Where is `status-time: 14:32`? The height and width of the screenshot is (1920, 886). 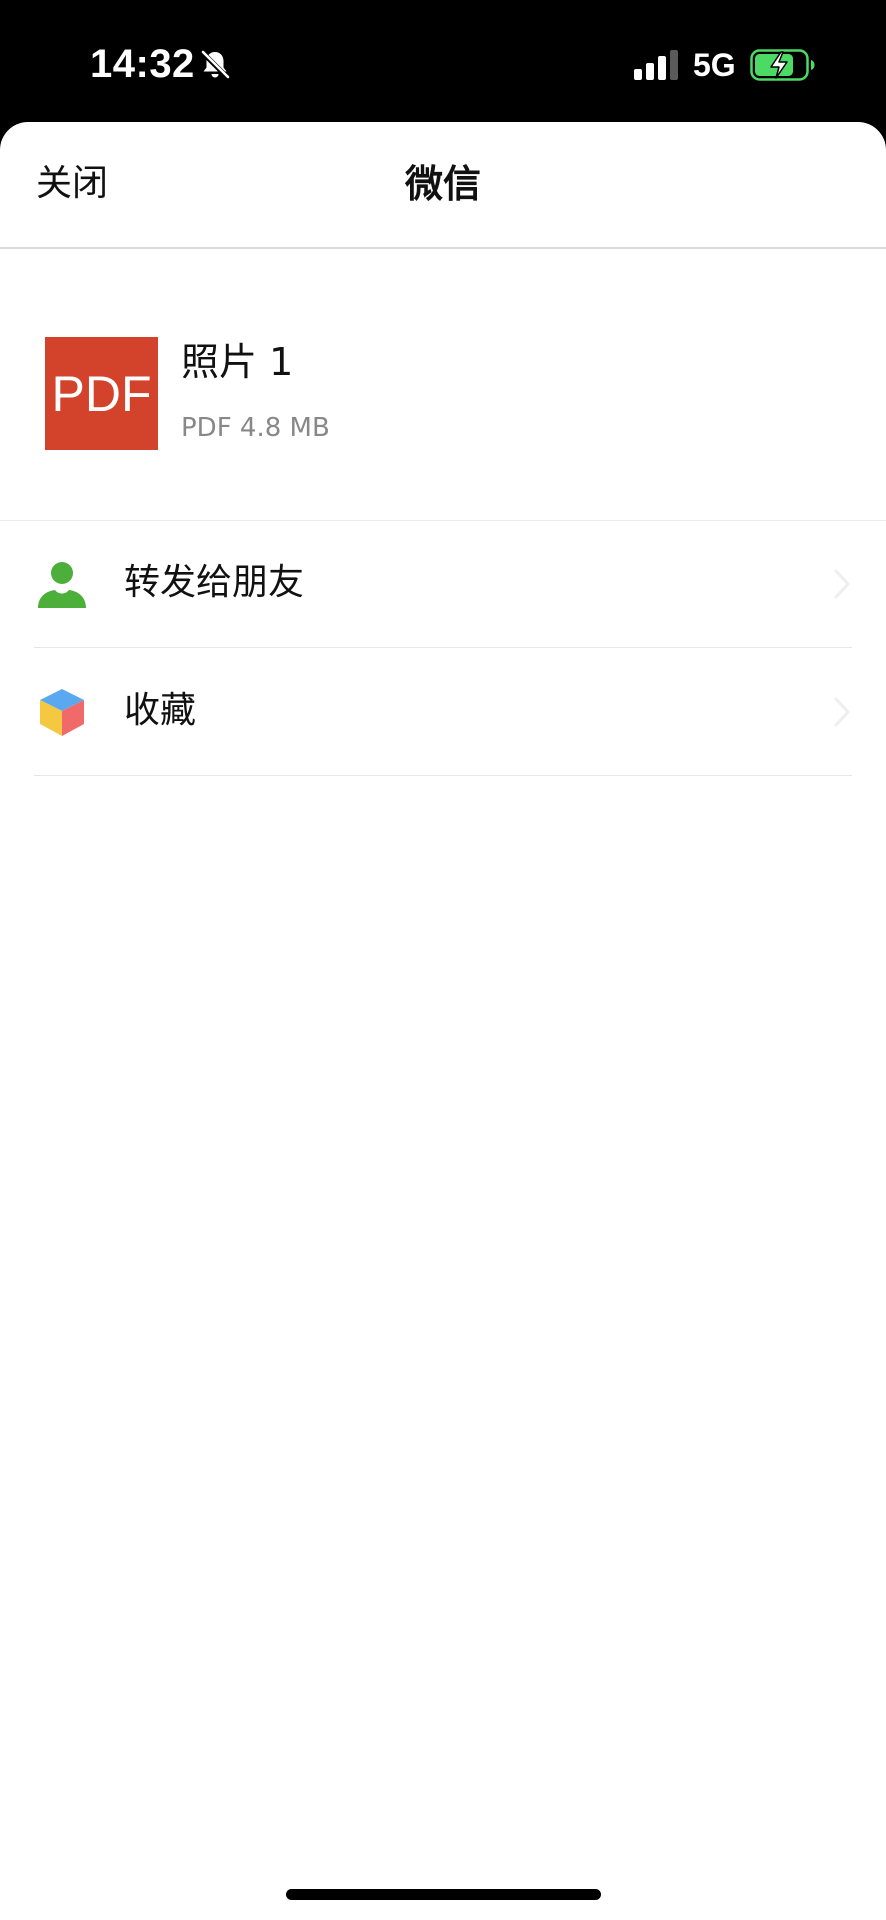
status-time: 14:32 is located at coordinates (142, 64).